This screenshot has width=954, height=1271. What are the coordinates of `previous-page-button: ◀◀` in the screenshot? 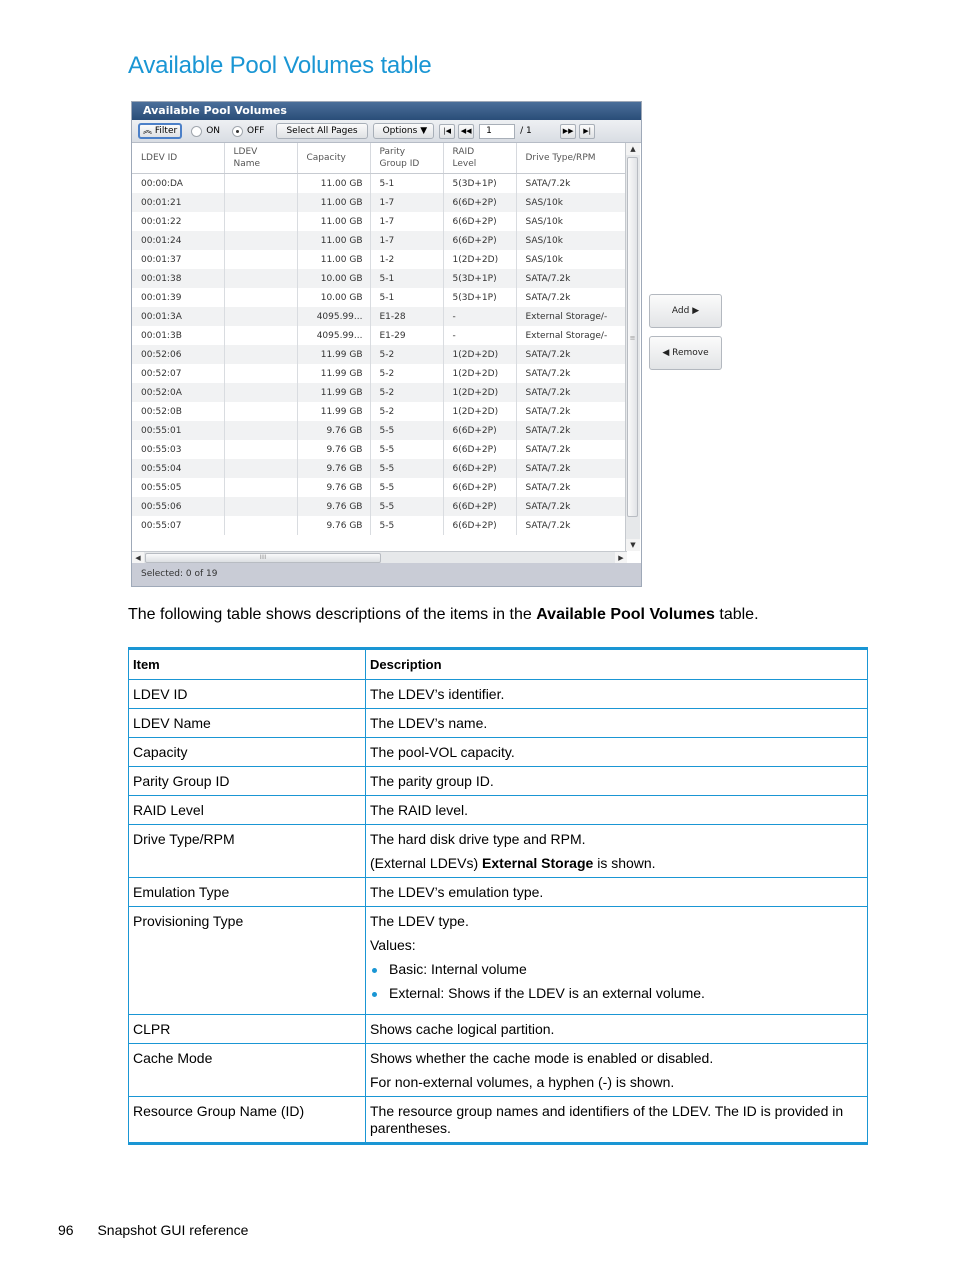 It's located at (466, 131).